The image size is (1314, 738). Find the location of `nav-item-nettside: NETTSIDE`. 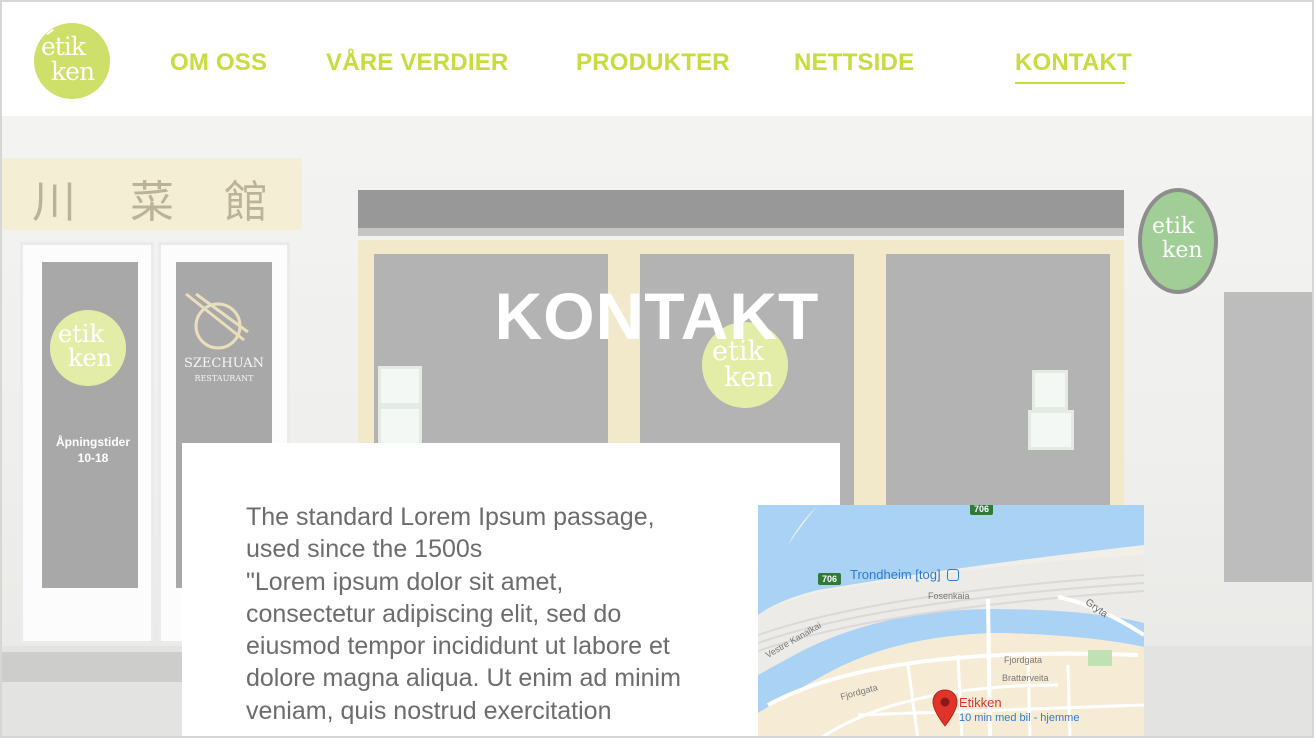

nav-item-nettside: NETTSIDE is located at coordinates (854, 63).